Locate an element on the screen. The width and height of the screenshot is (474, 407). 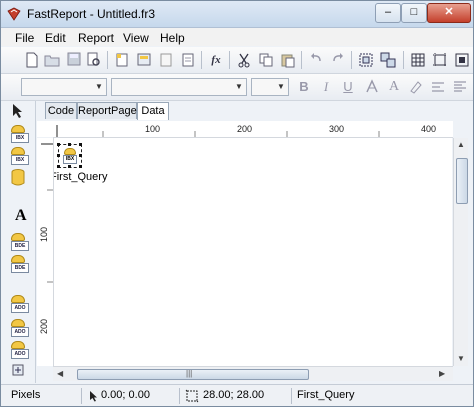
font-settings-icon is located at coordinates (372, 87).